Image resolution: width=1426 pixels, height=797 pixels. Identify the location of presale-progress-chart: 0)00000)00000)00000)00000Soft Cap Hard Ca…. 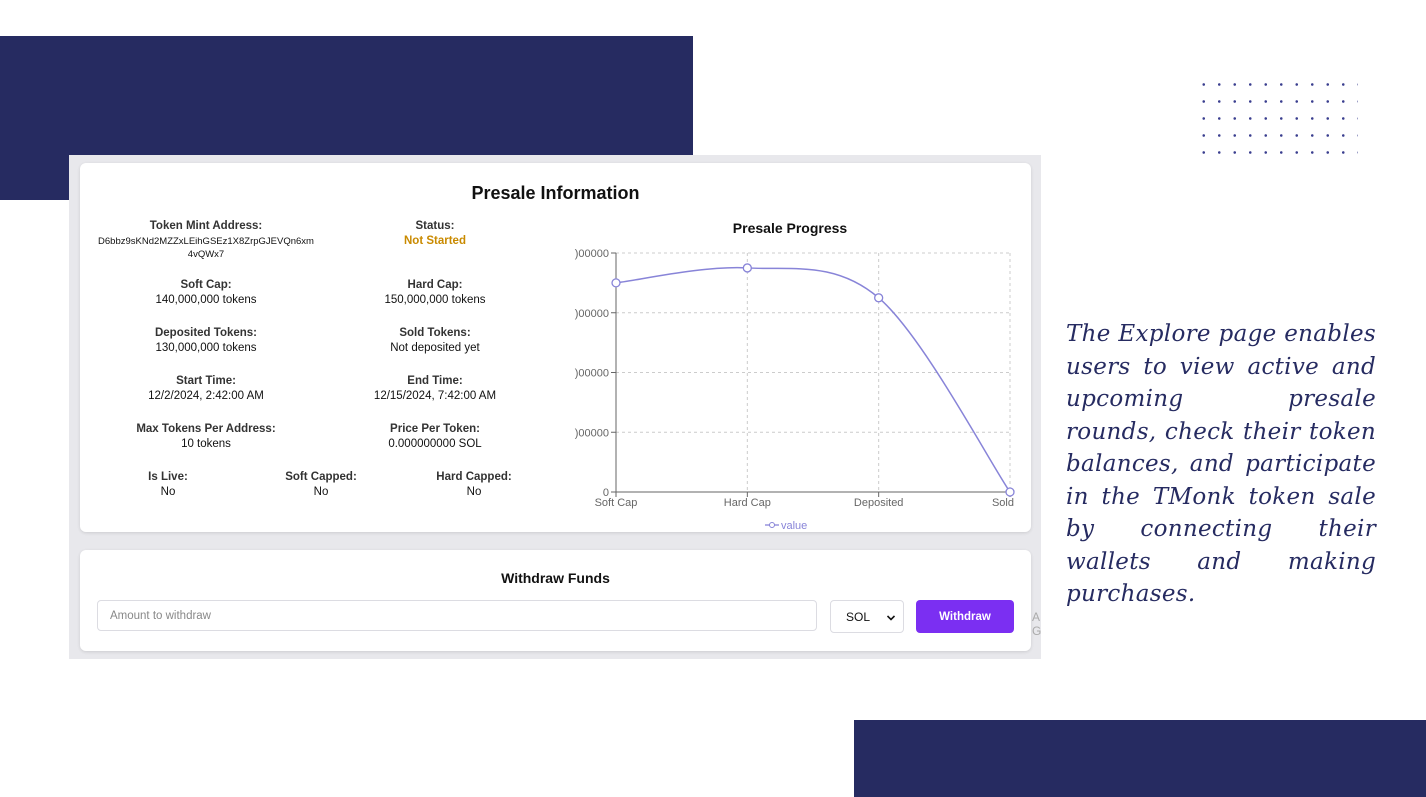
(795, 390).